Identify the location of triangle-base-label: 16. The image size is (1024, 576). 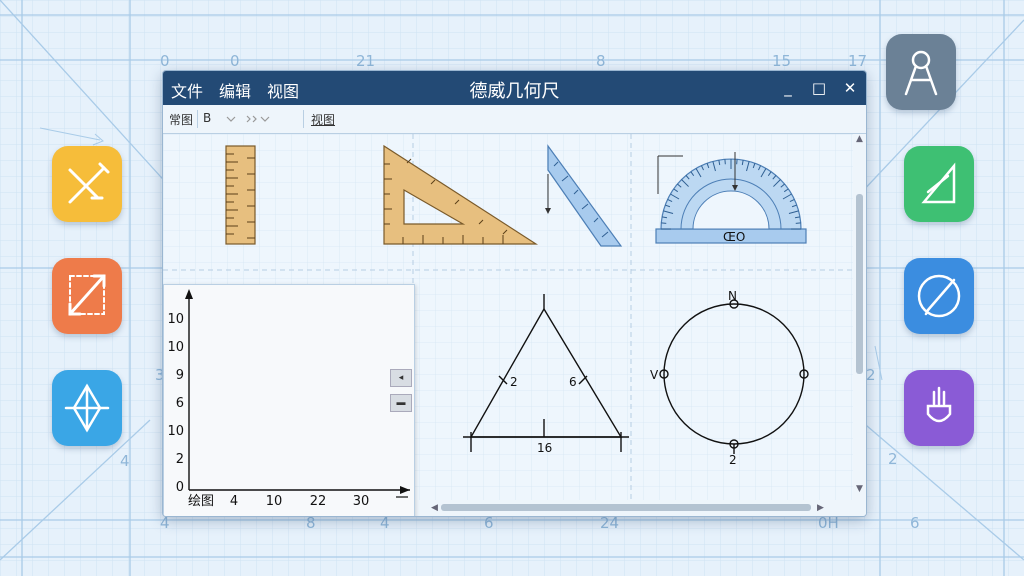
(544, 448).